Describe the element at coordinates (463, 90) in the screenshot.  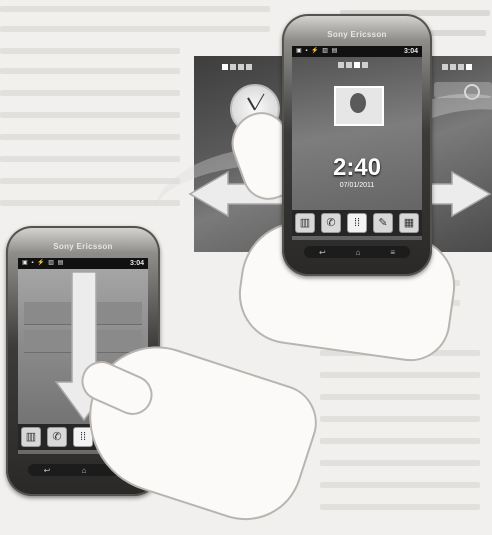
I see `search-bar` at that location.